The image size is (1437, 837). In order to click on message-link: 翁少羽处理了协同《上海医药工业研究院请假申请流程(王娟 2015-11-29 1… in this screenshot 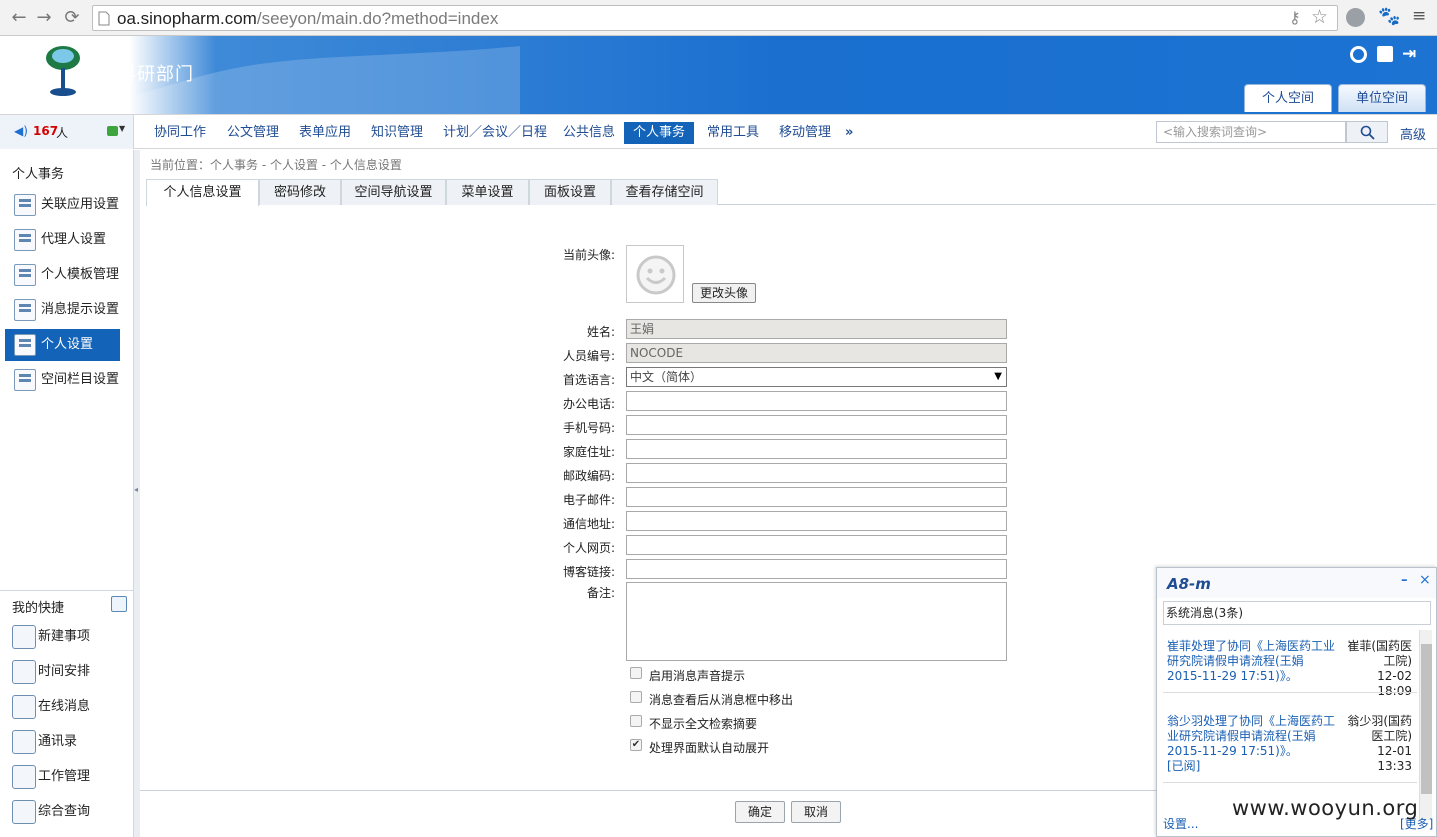, I will do `click(1253, 736)`.